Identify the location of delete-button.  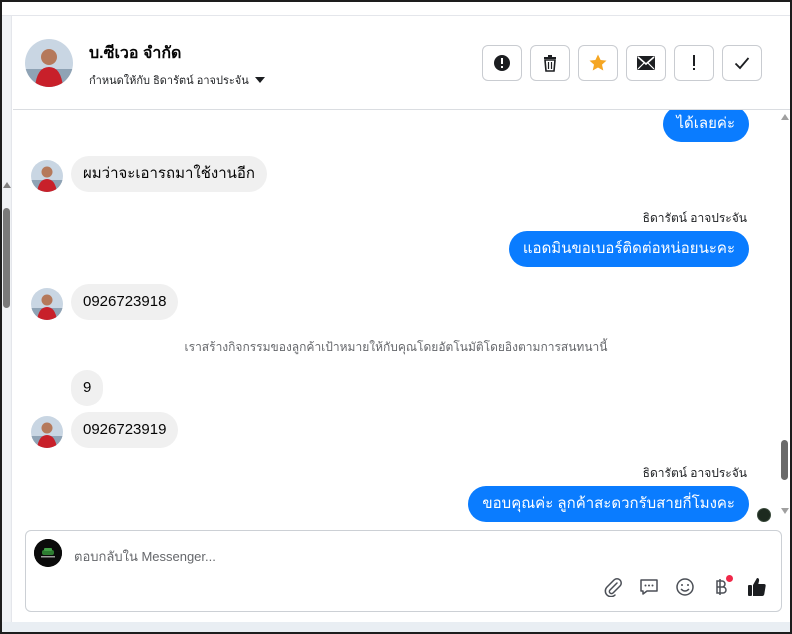
(550, 63).